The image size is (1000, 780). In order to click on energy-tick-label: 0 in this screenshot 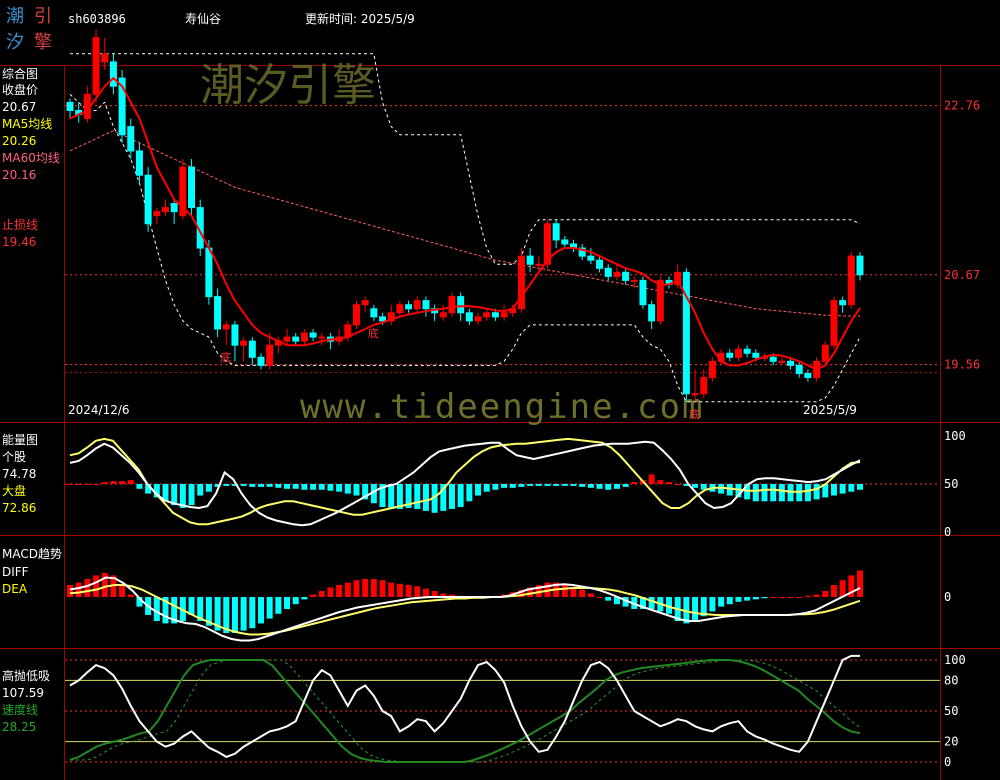, I will do `click(947, 532)`.